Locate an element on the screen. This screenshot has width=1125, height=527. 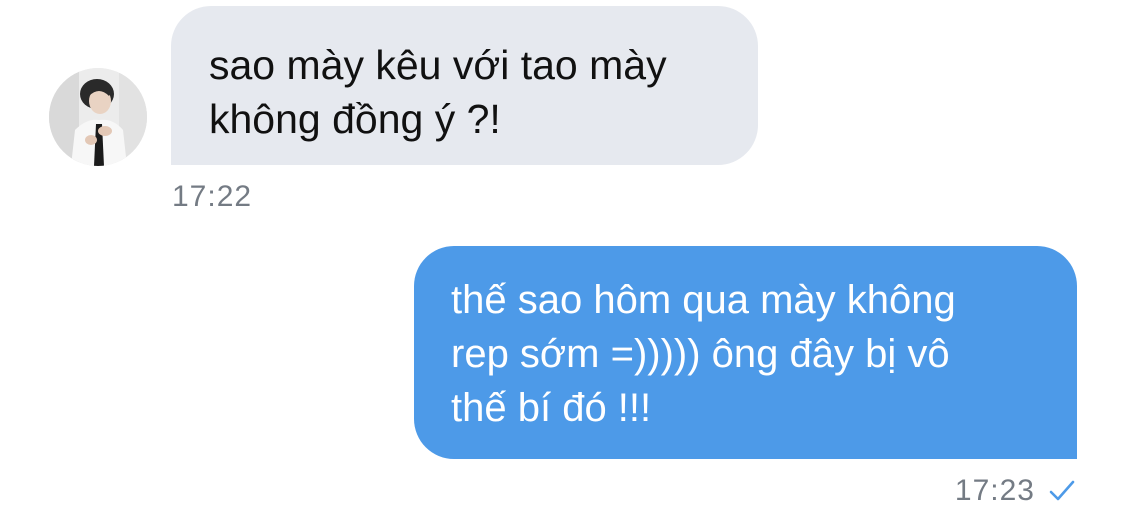
outgoing-message-meta: 17:23 is located at coordinates (1015, 491).